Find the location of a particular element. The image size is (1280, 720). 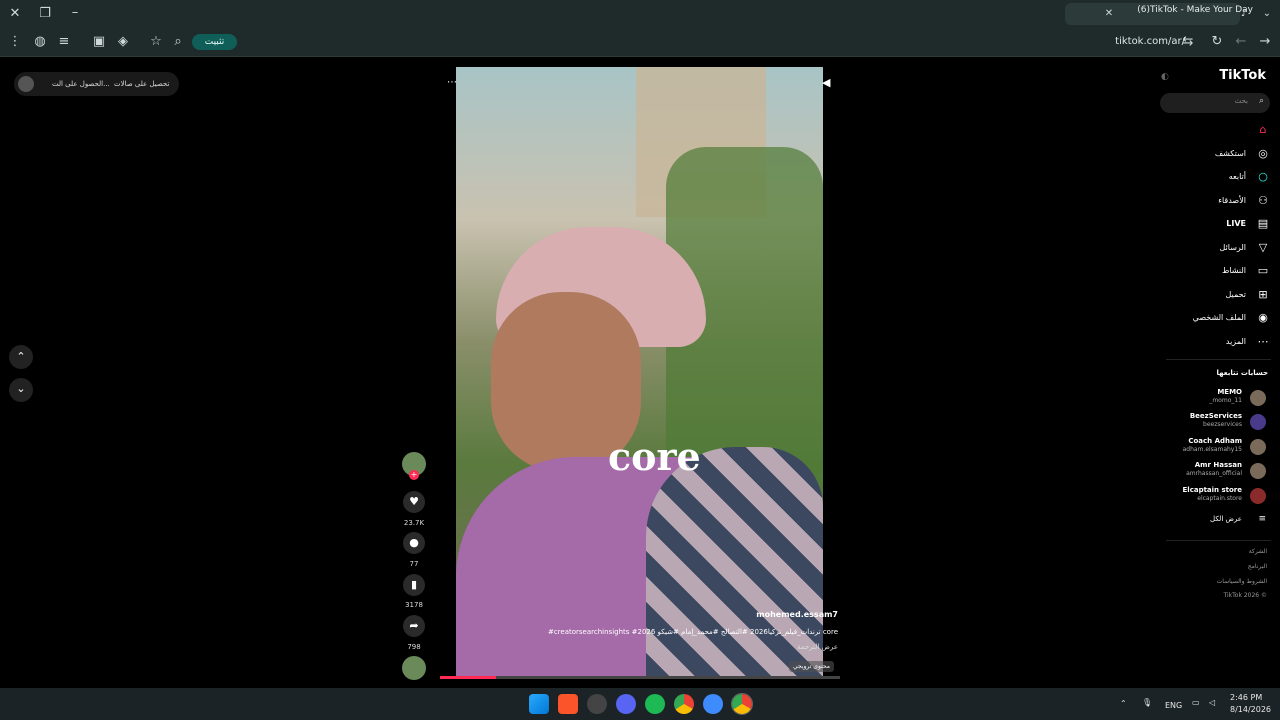

back-icon: → is located at coordinates (1265, 42).